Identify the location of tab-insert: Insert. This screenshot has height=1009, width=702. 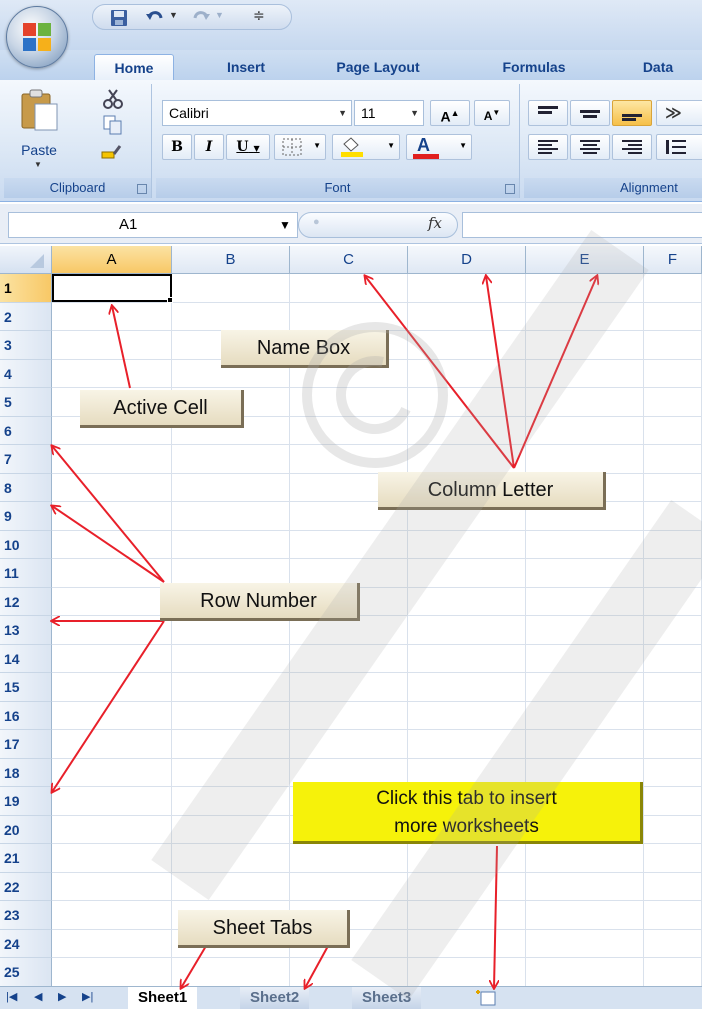
(246, 67).